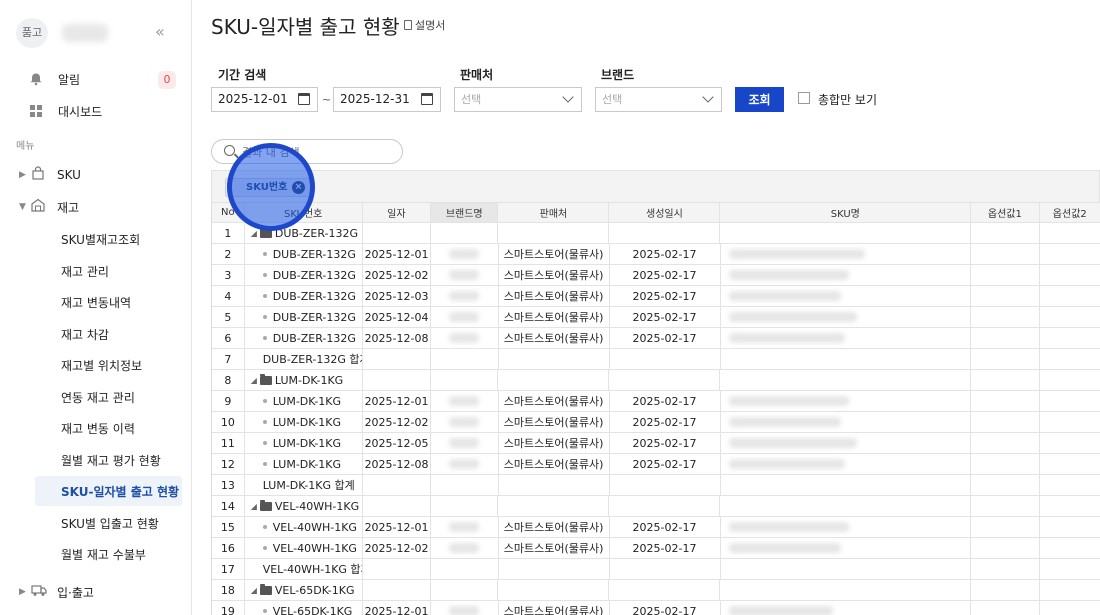 This screenshot has height=615, width=1100. Describe the element at coordinates (80, 111) in the screenshot. I see `sidebar-item-label: 대시보드` at that location.